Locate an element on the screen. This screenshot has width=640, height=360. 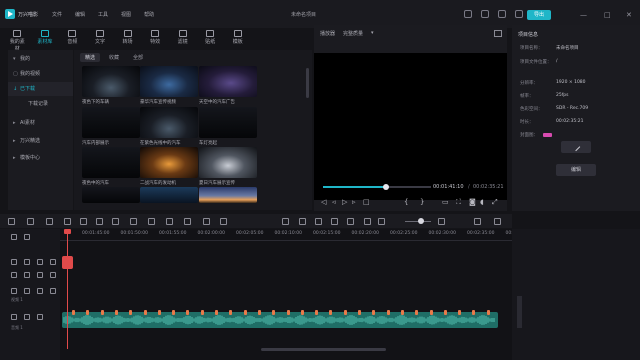
cover-thumbnail is located at coordinates (547, 135).